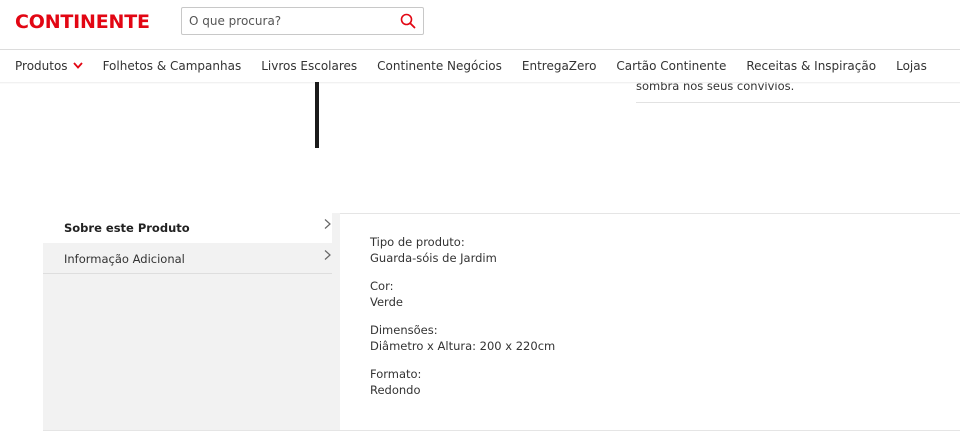 Image resolution: width=960 pixels, height=446 pixels. What do you see at coordinates (395, 390) in the screenshot?
I see `spec-value: Redondo` at bounding box center [395, 390].